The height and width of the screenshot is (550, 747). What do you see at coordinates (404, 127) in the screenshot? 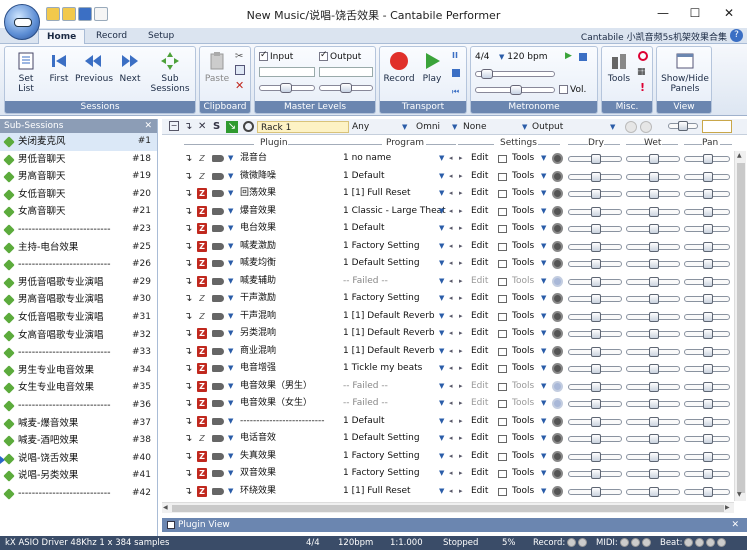
I see `channel-dropdown-icon: ▼` at bounding box center [404, 127].